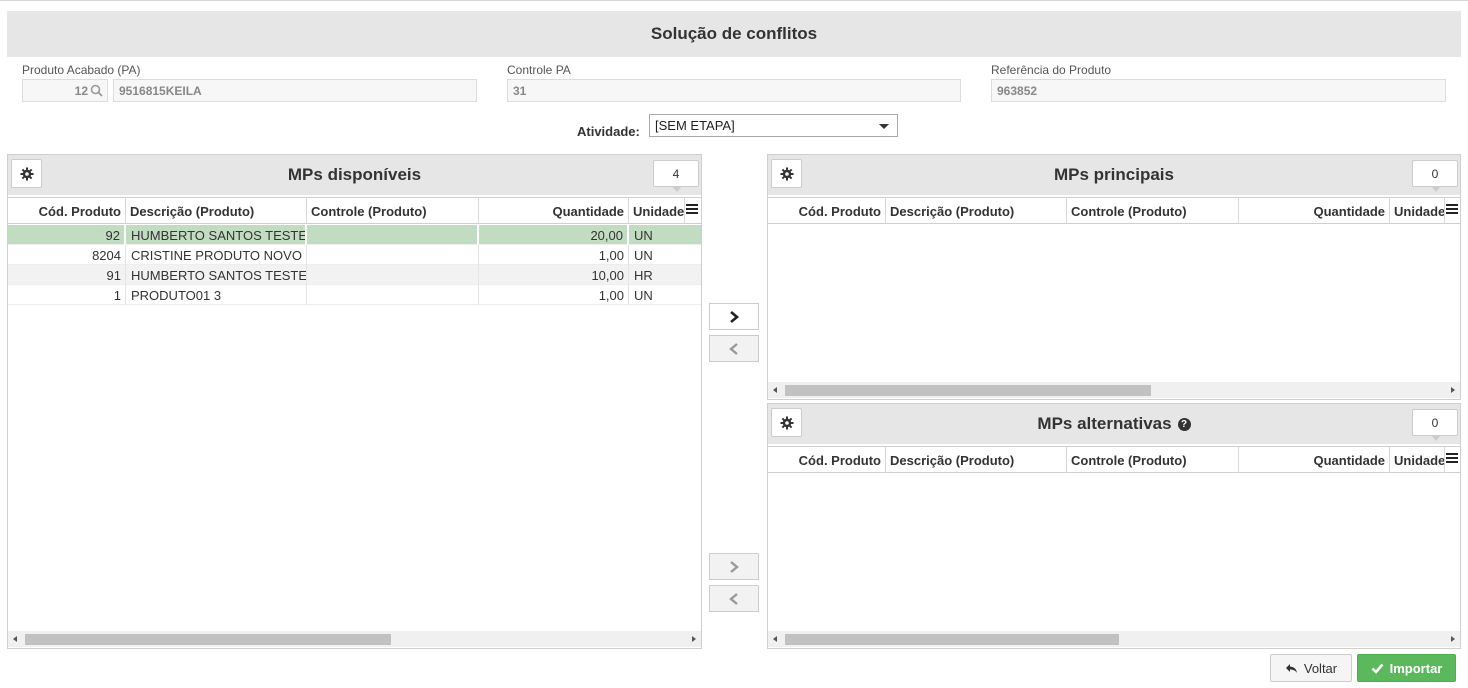  I want to click on page-title: Solução de conflitos, so click(734, 34).